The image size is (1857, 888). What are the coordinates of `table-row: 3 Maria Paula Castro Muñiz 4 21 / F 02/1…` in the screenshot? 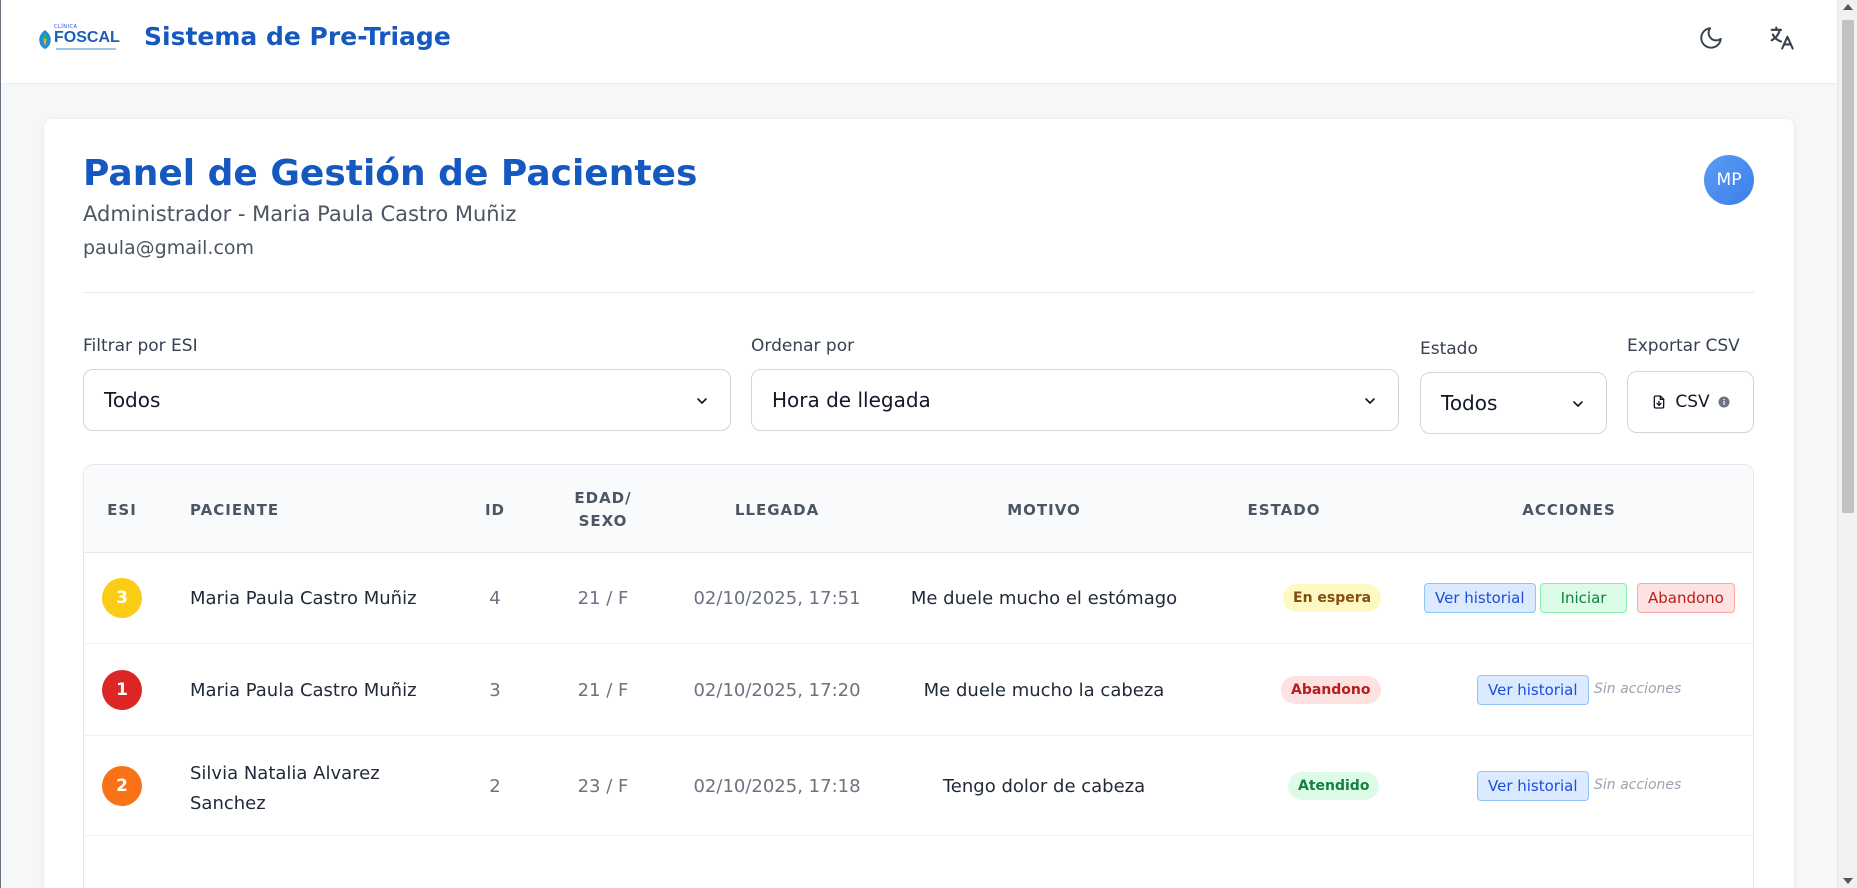 It's located at (918, 598).